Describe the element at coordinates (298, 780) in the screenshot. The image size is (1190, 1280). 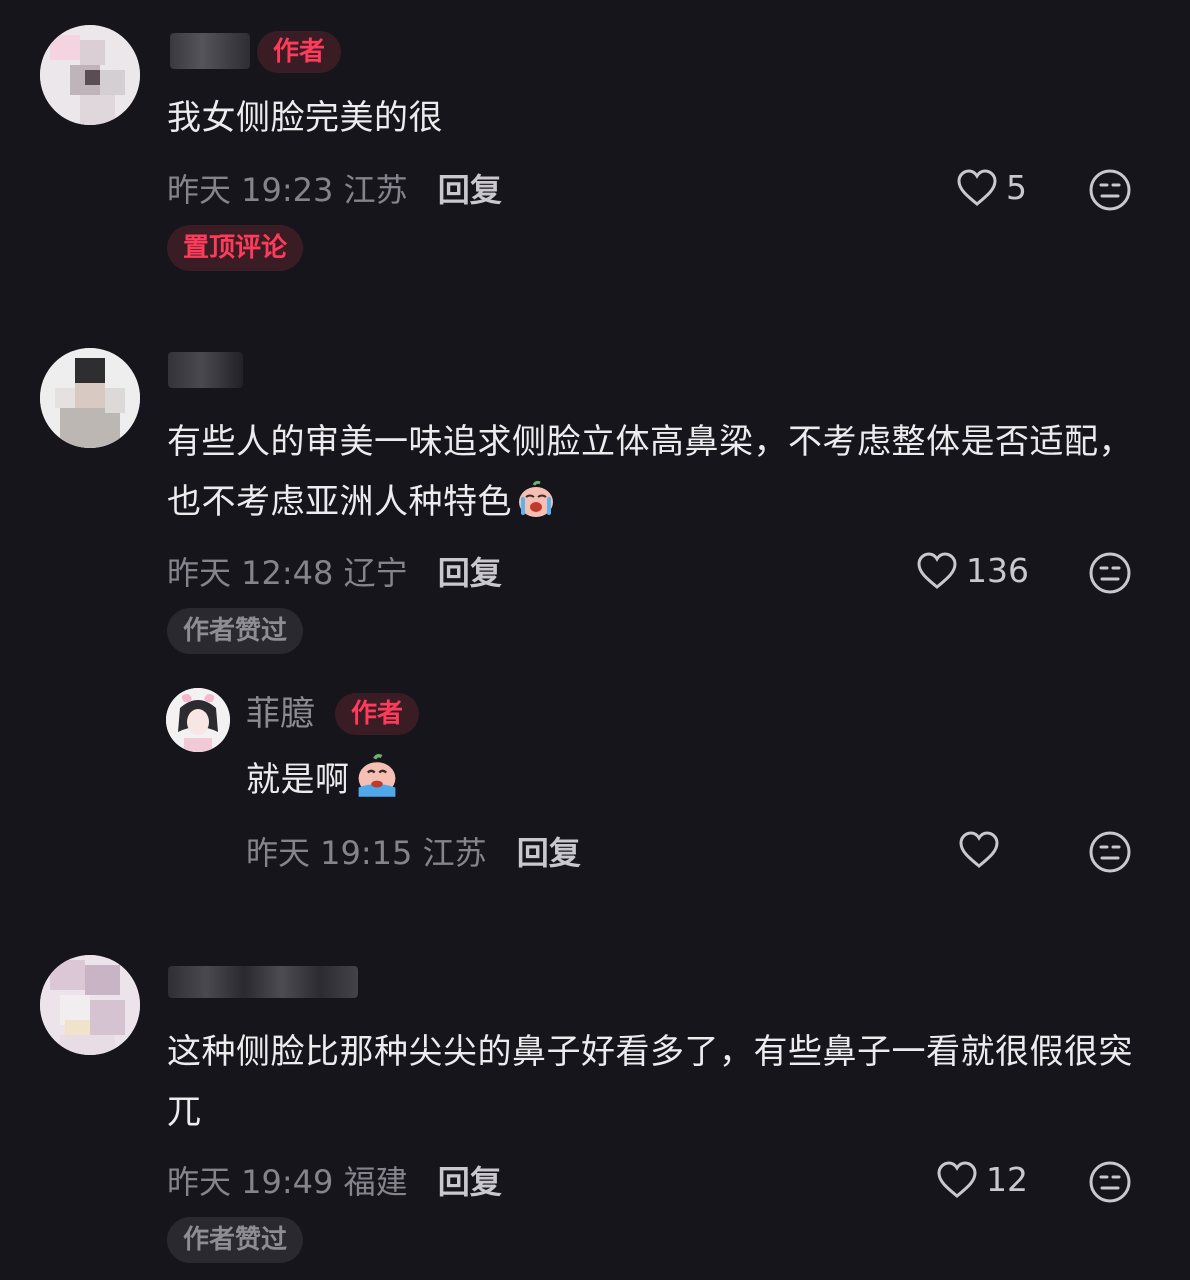
I see `reply-text-content: 就是啊` at that location.